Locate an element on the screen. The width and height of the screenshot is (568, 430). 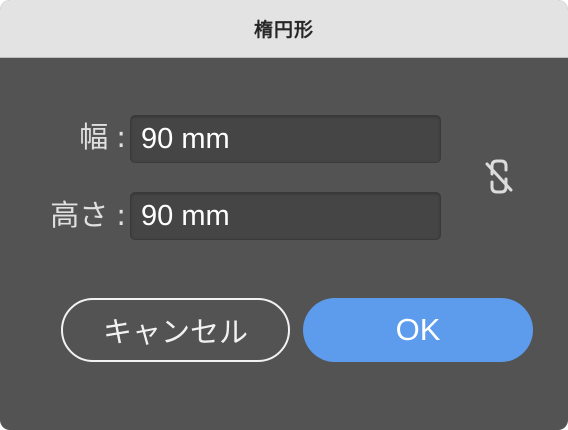
width-label-group: 幅: is located at coordinates (102, 137).